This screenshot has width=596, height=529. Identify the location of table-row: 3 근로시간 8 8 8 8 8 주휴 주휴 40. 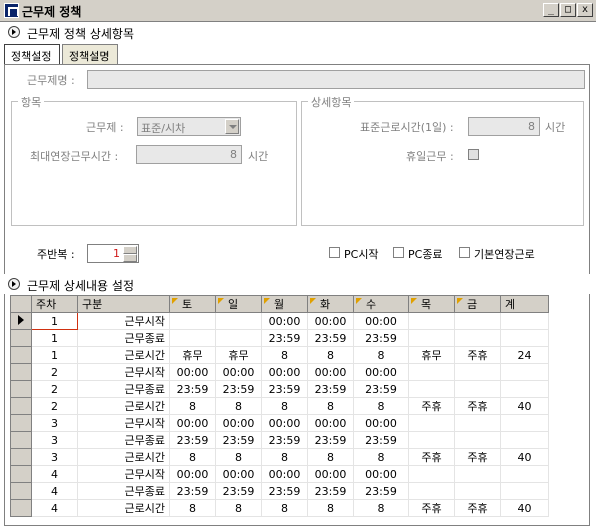
(279, 457).